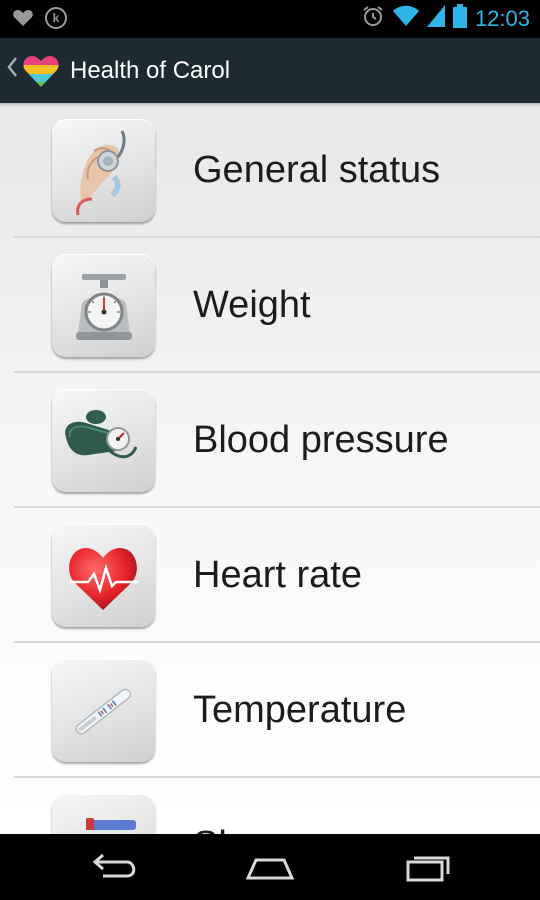 The image size is (540, 900). What do you see at coordinates (321, 440) in the screenshot?
I see `list-item-label: Blood pressure` at bounding box center [321, 440].